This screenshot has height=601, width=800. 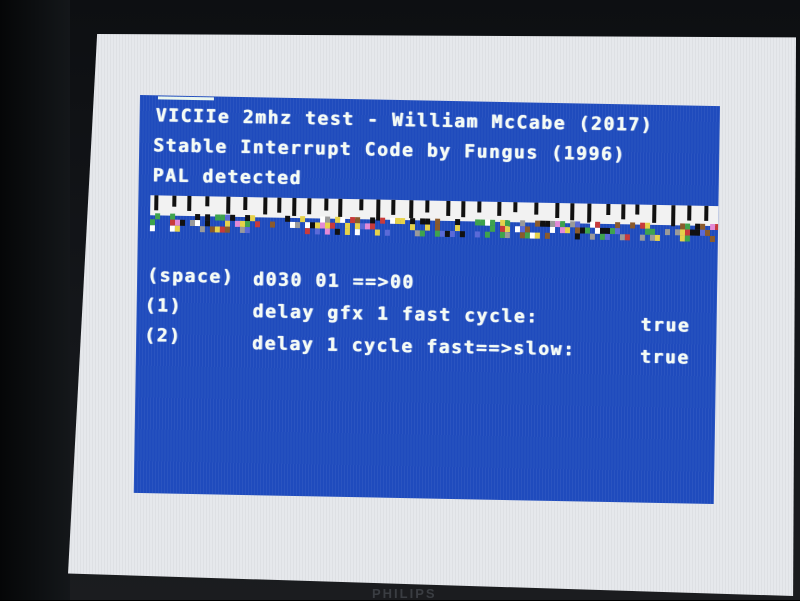 I want to click on menu-value-2: true, so click(x=664, y=357).